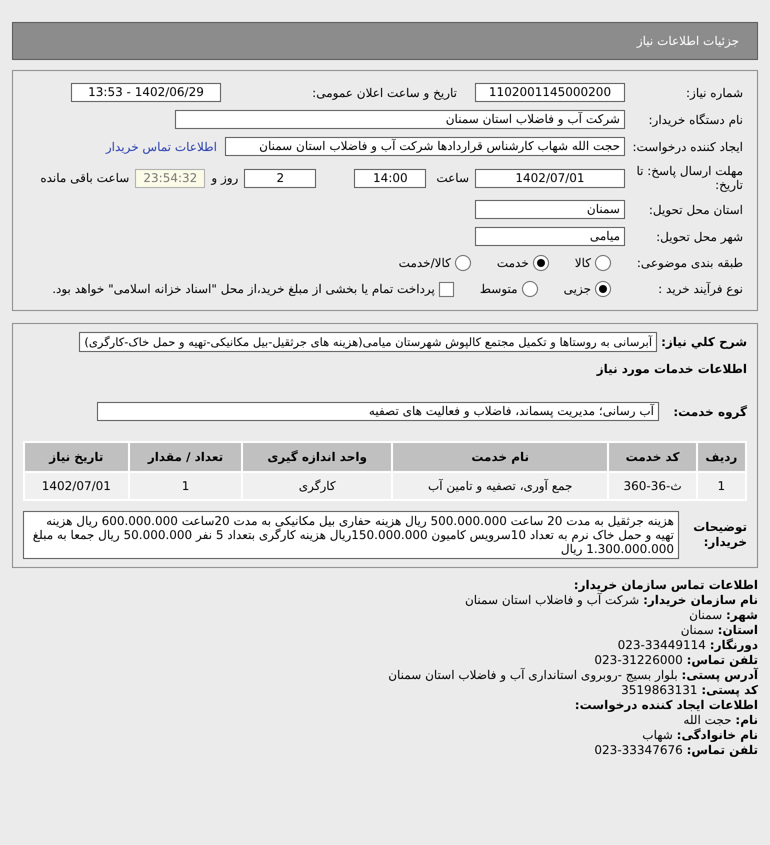  I want to click on days-label: روز و, so click(224, 178).